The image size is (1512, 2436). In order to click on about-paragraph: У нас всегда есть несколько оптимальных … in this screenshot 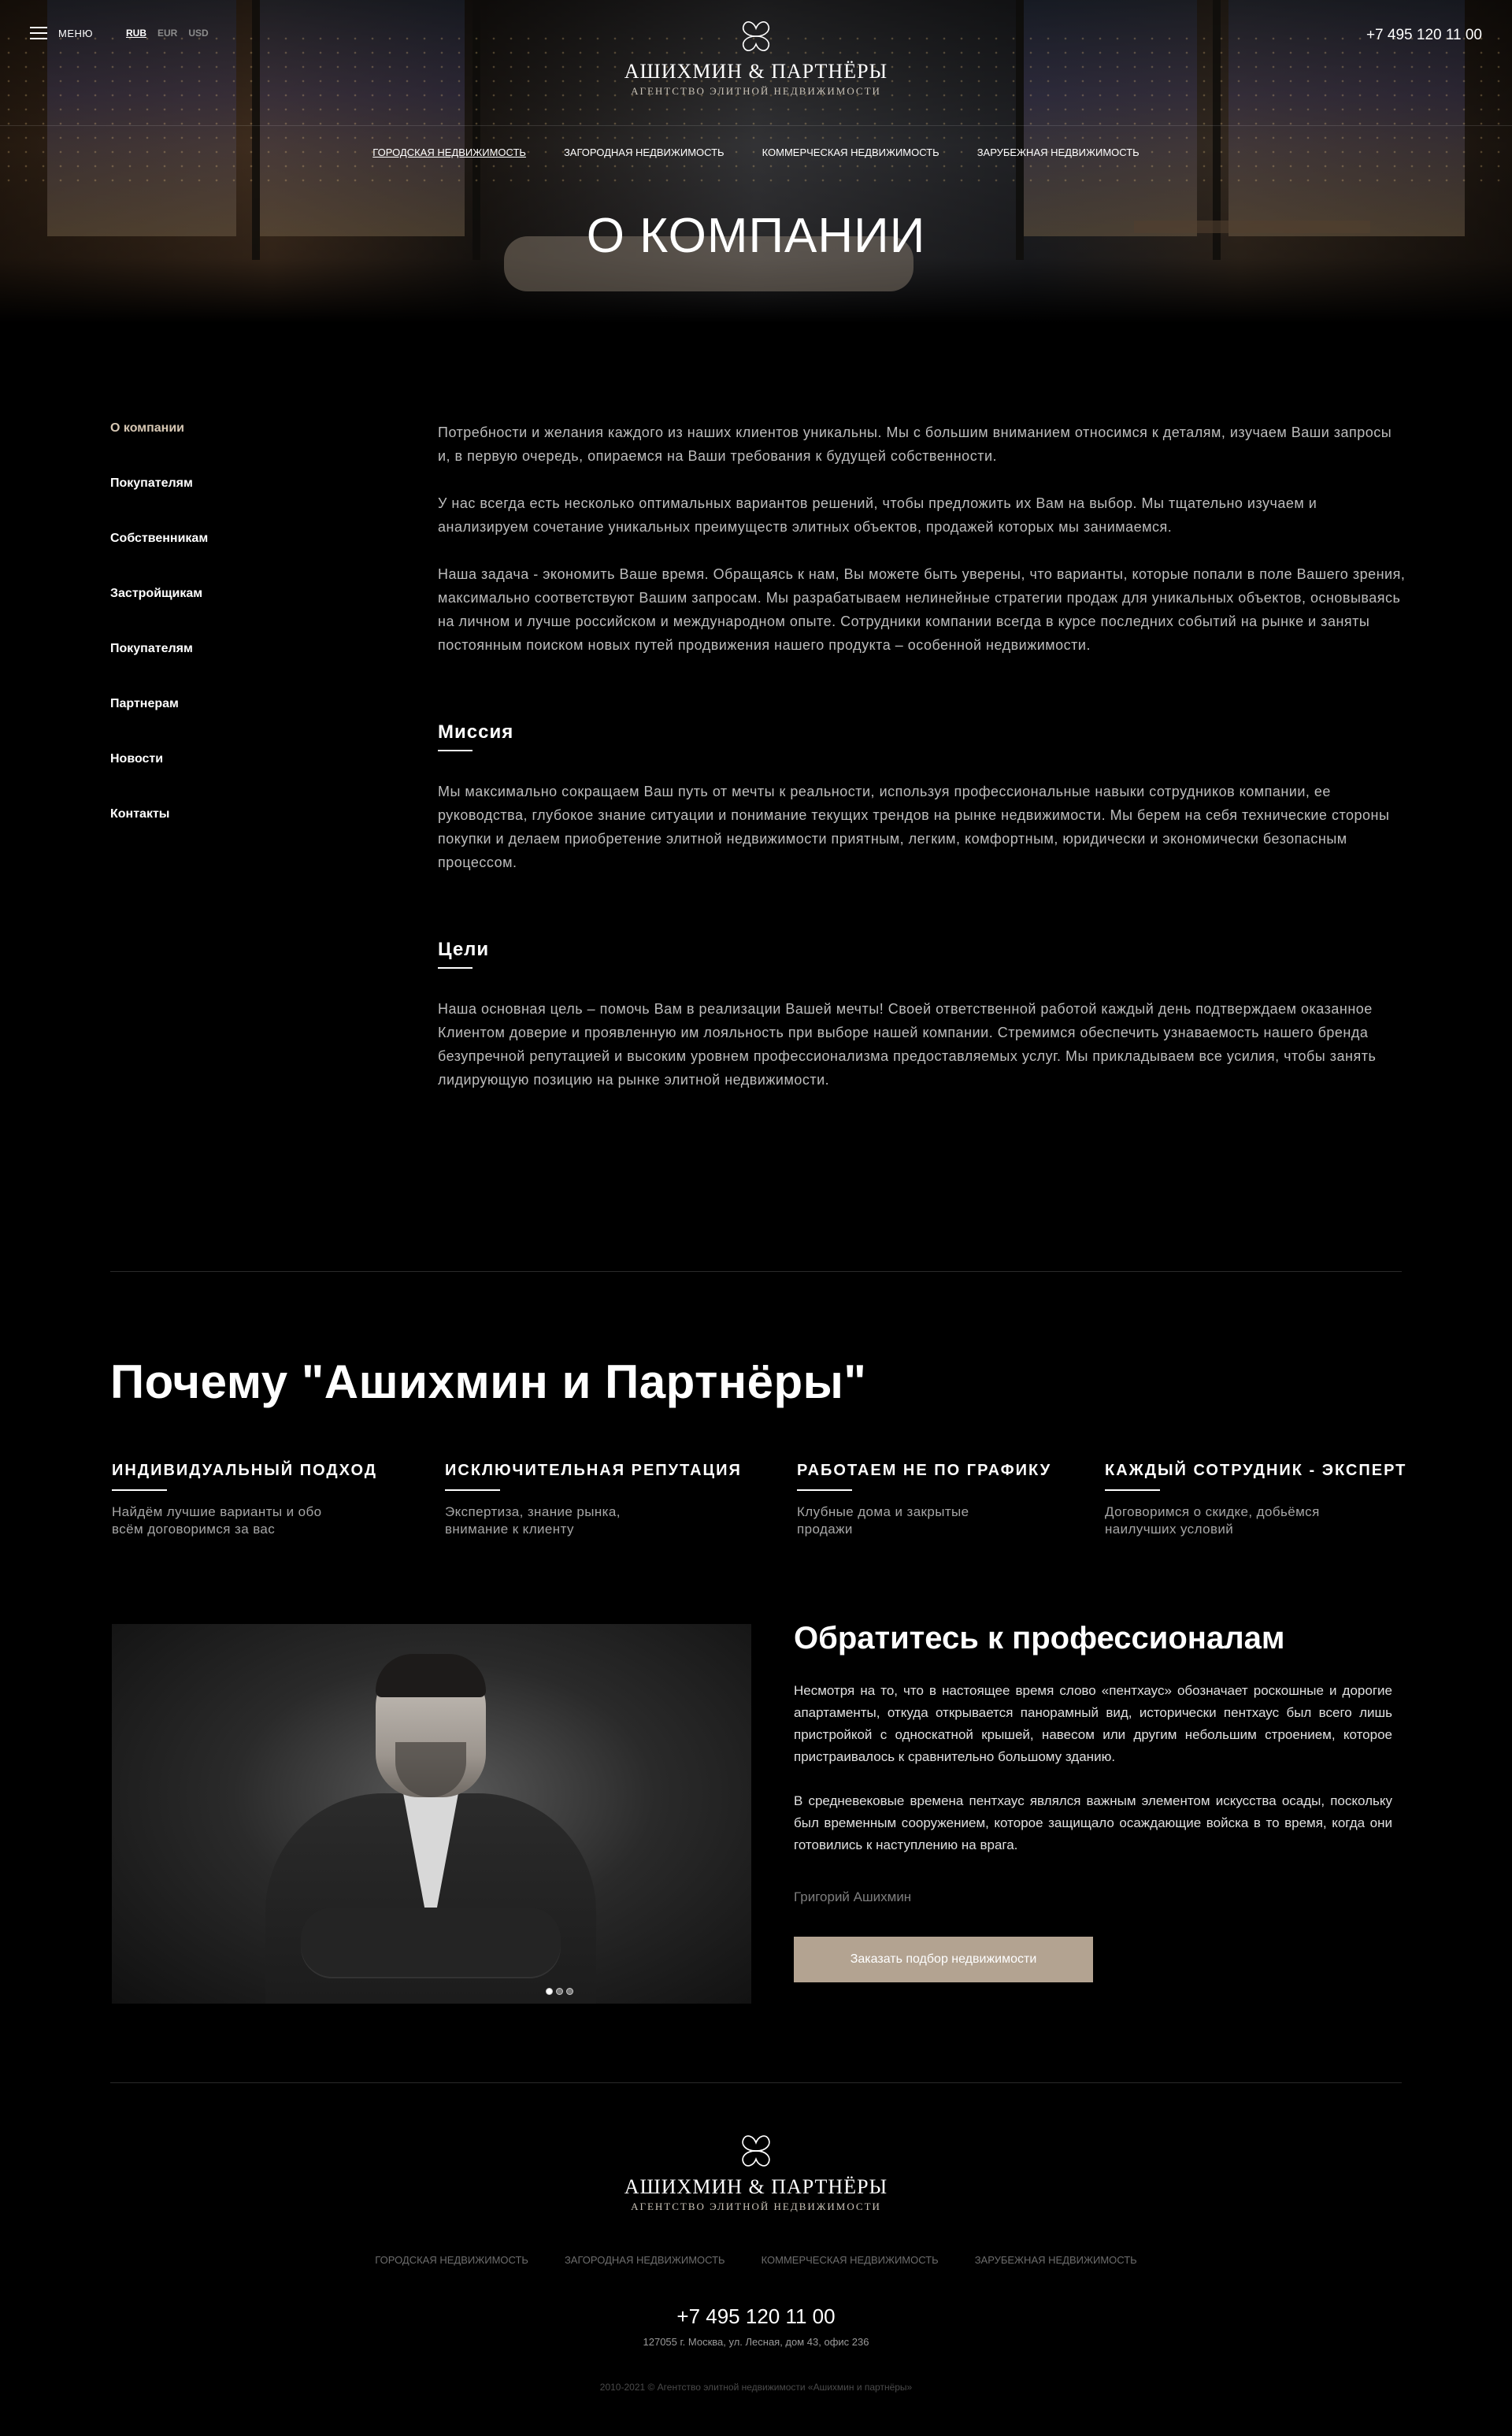, I will do `click(877, 515)`.